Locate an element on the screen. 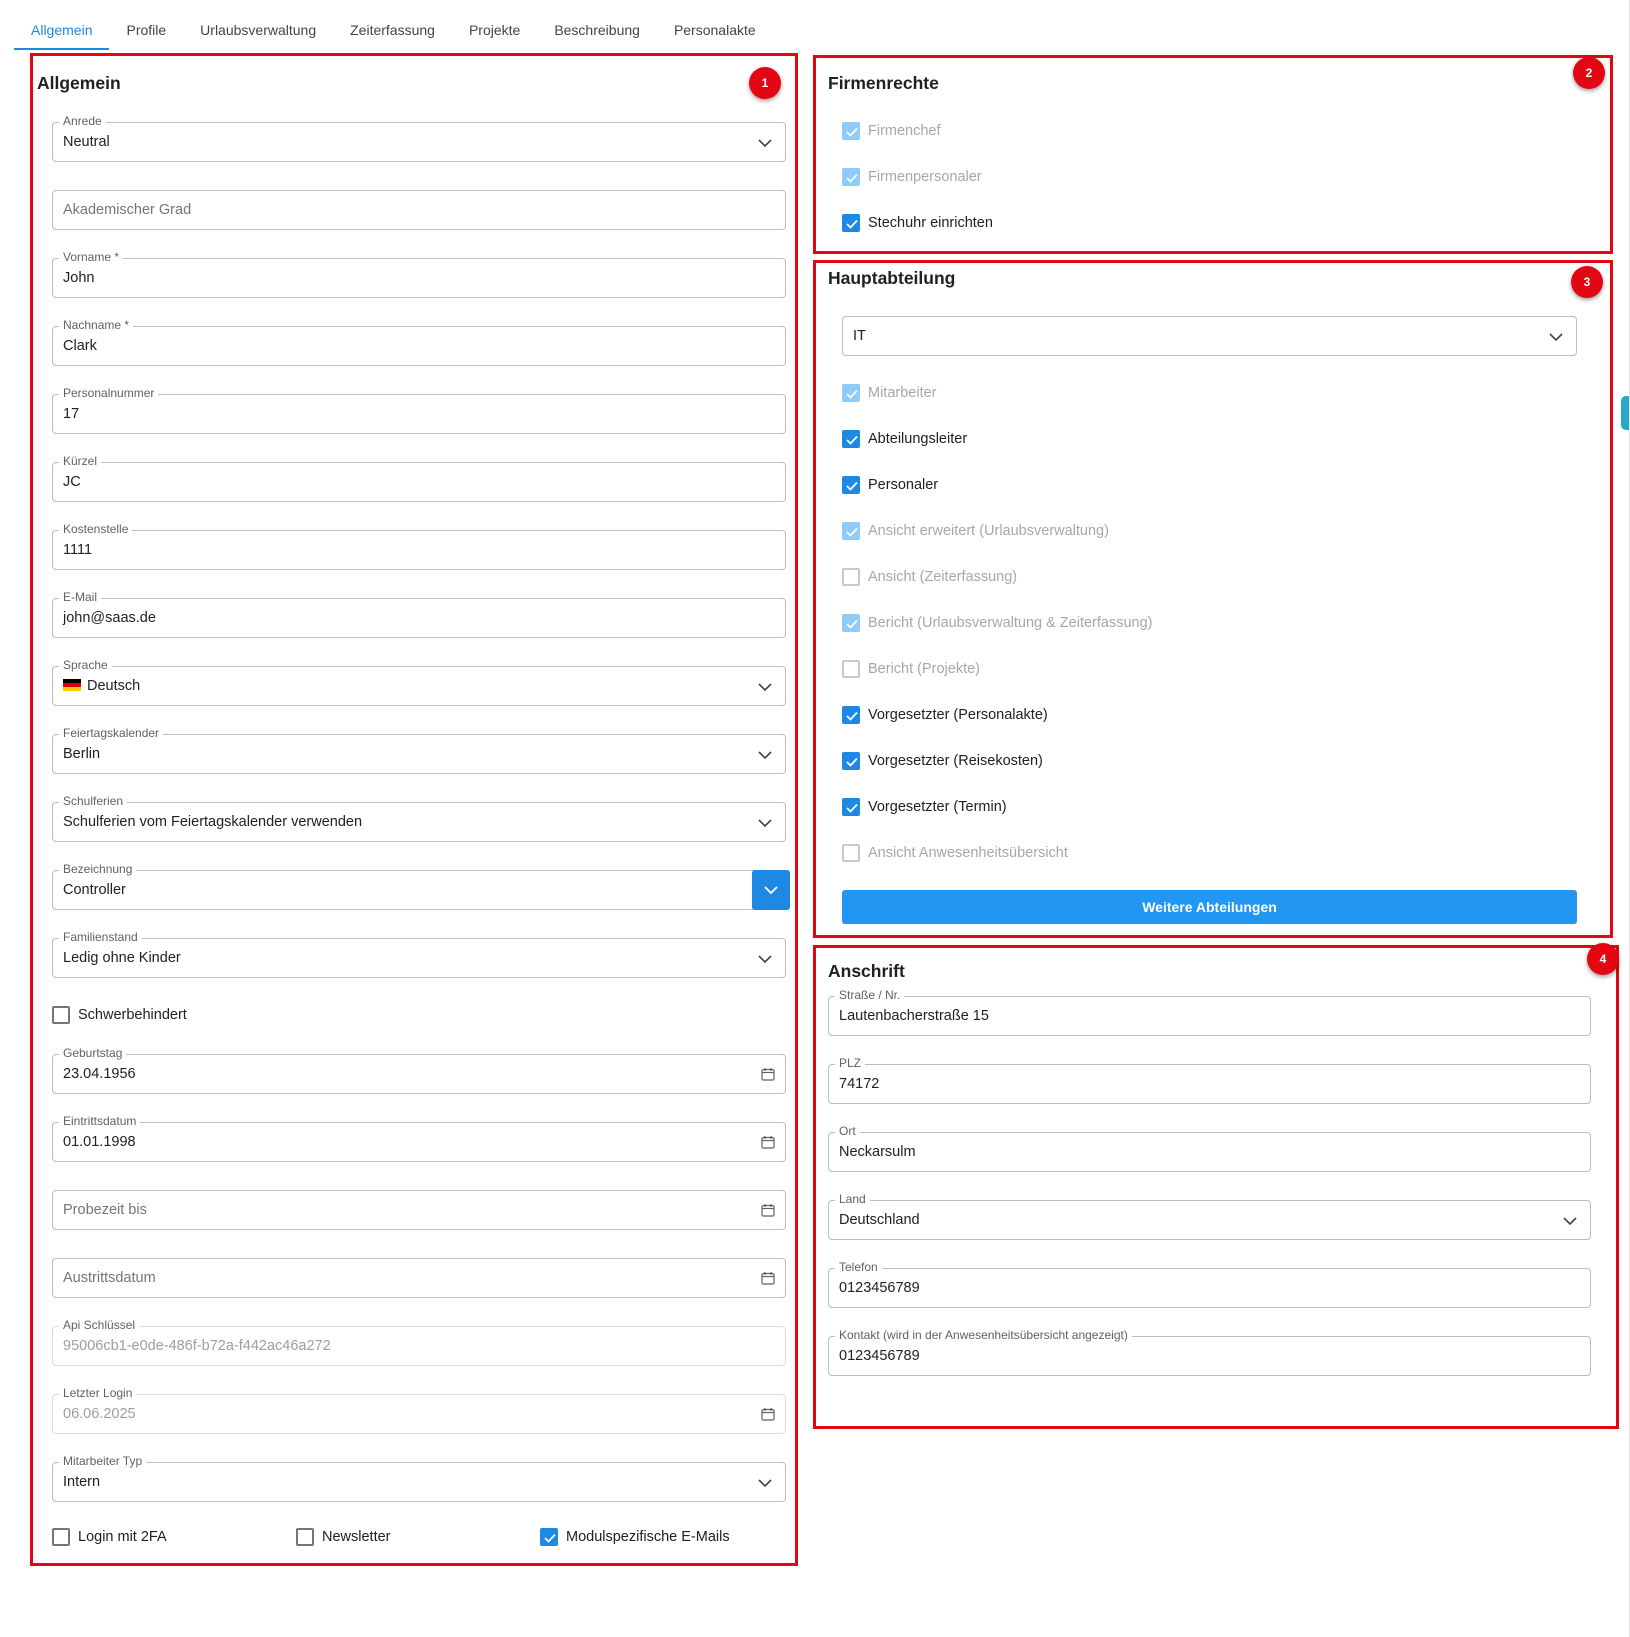  vorname-value: John is located at coordinates (79, 278).